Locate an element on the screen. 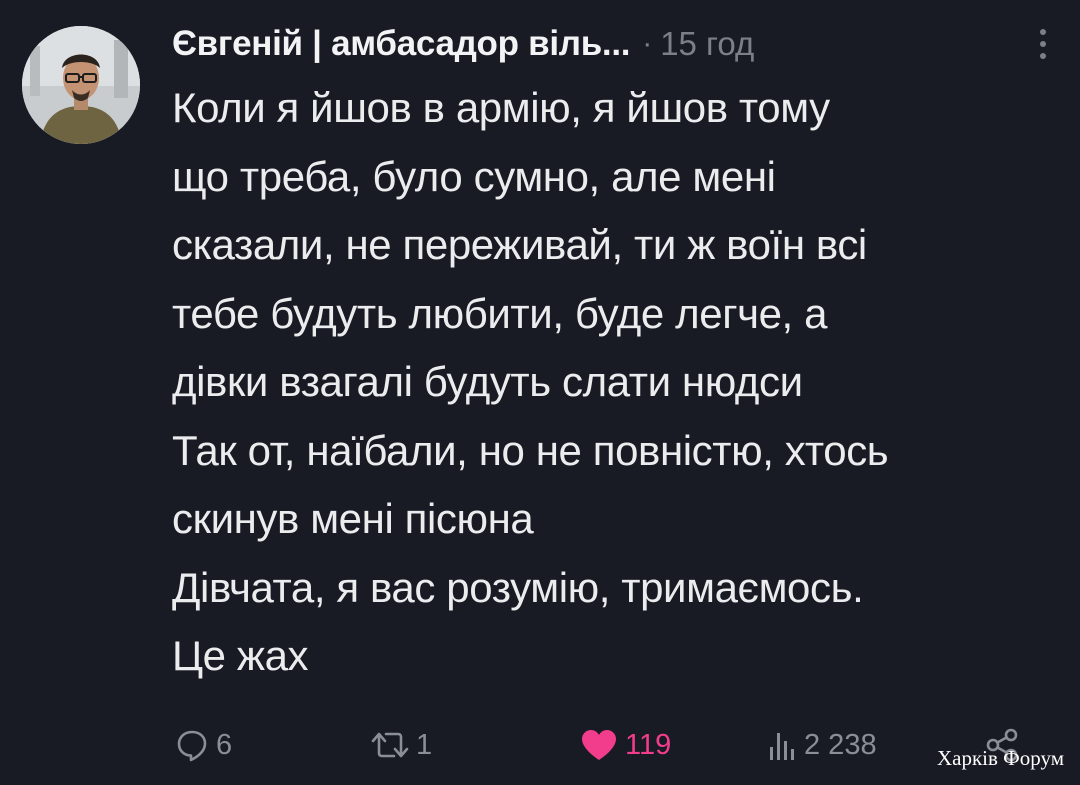 This screenshot has width=1080, height=785. views-button: 2 238 is located at coordinates (821, 745).